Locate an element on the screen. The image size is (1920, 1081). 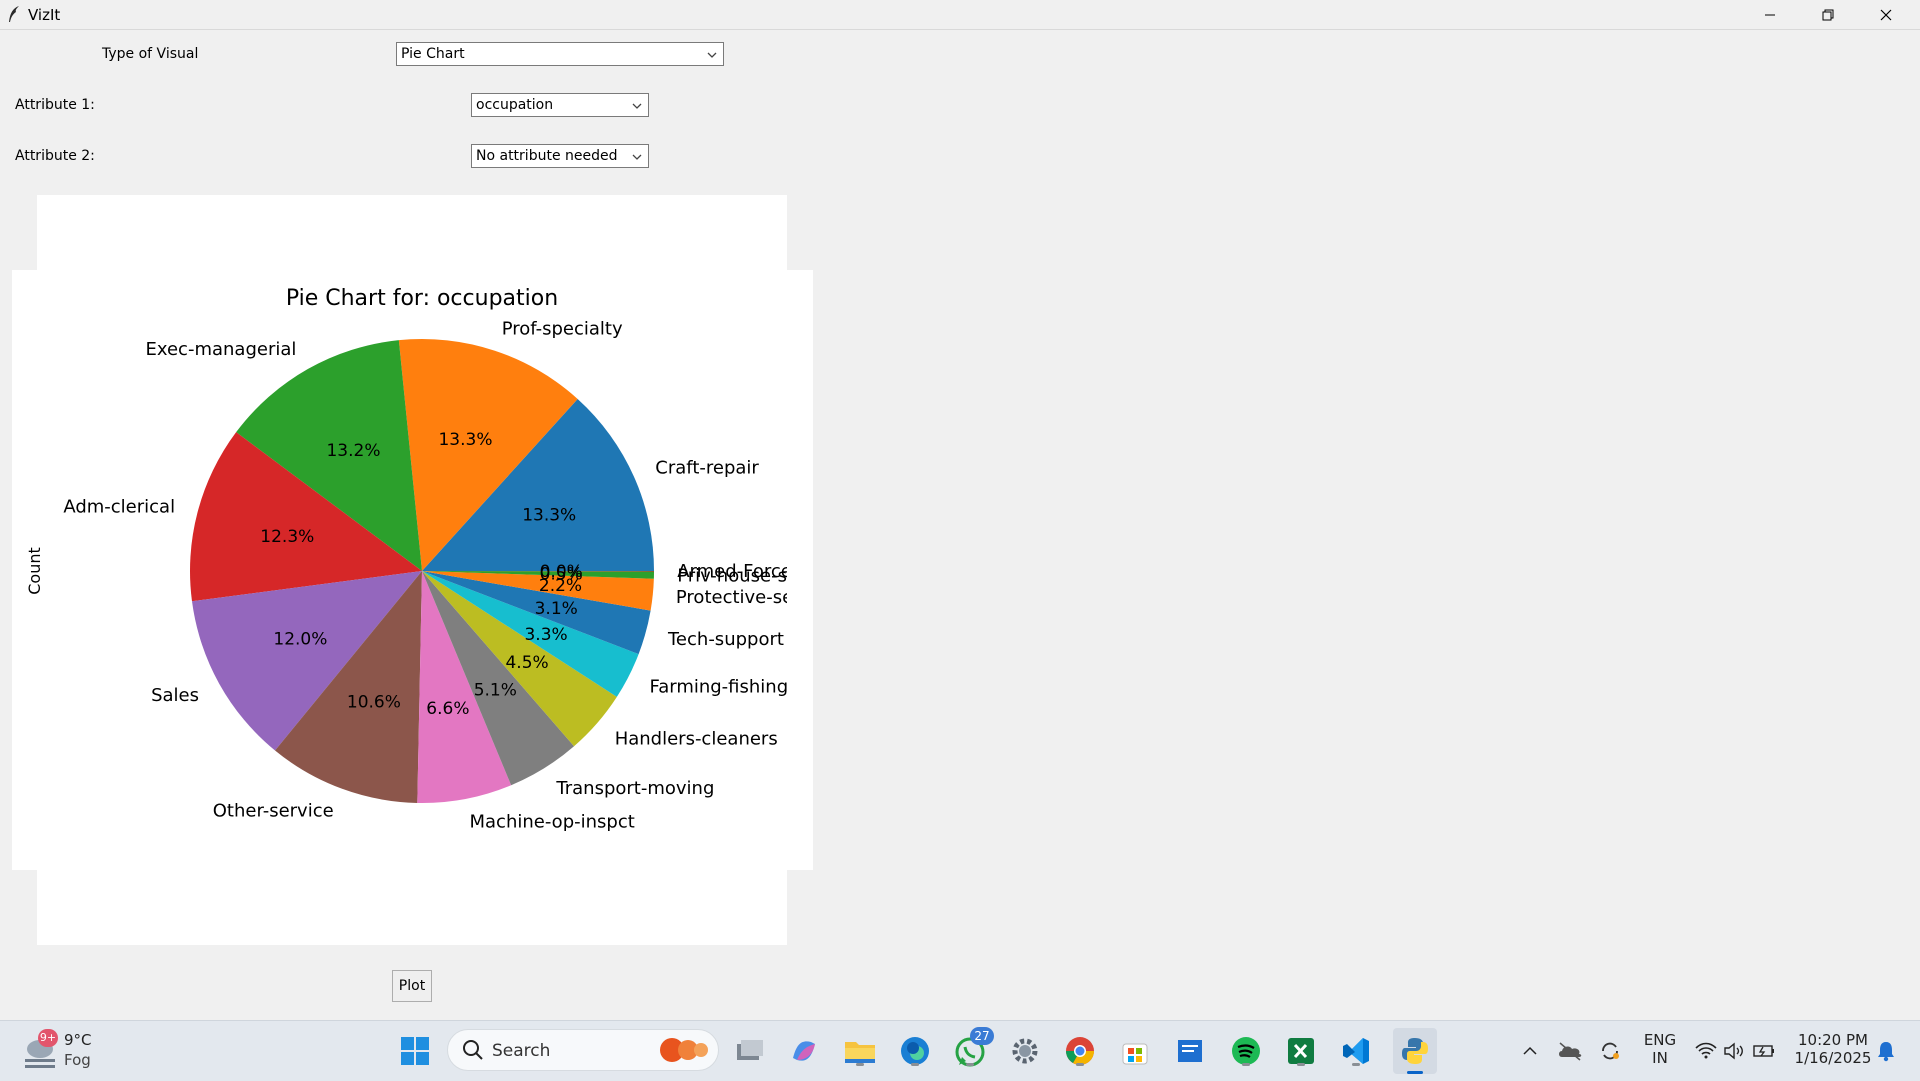
weather-widget: 9+ 9°C Fog is located at coordinates (78, 1051).